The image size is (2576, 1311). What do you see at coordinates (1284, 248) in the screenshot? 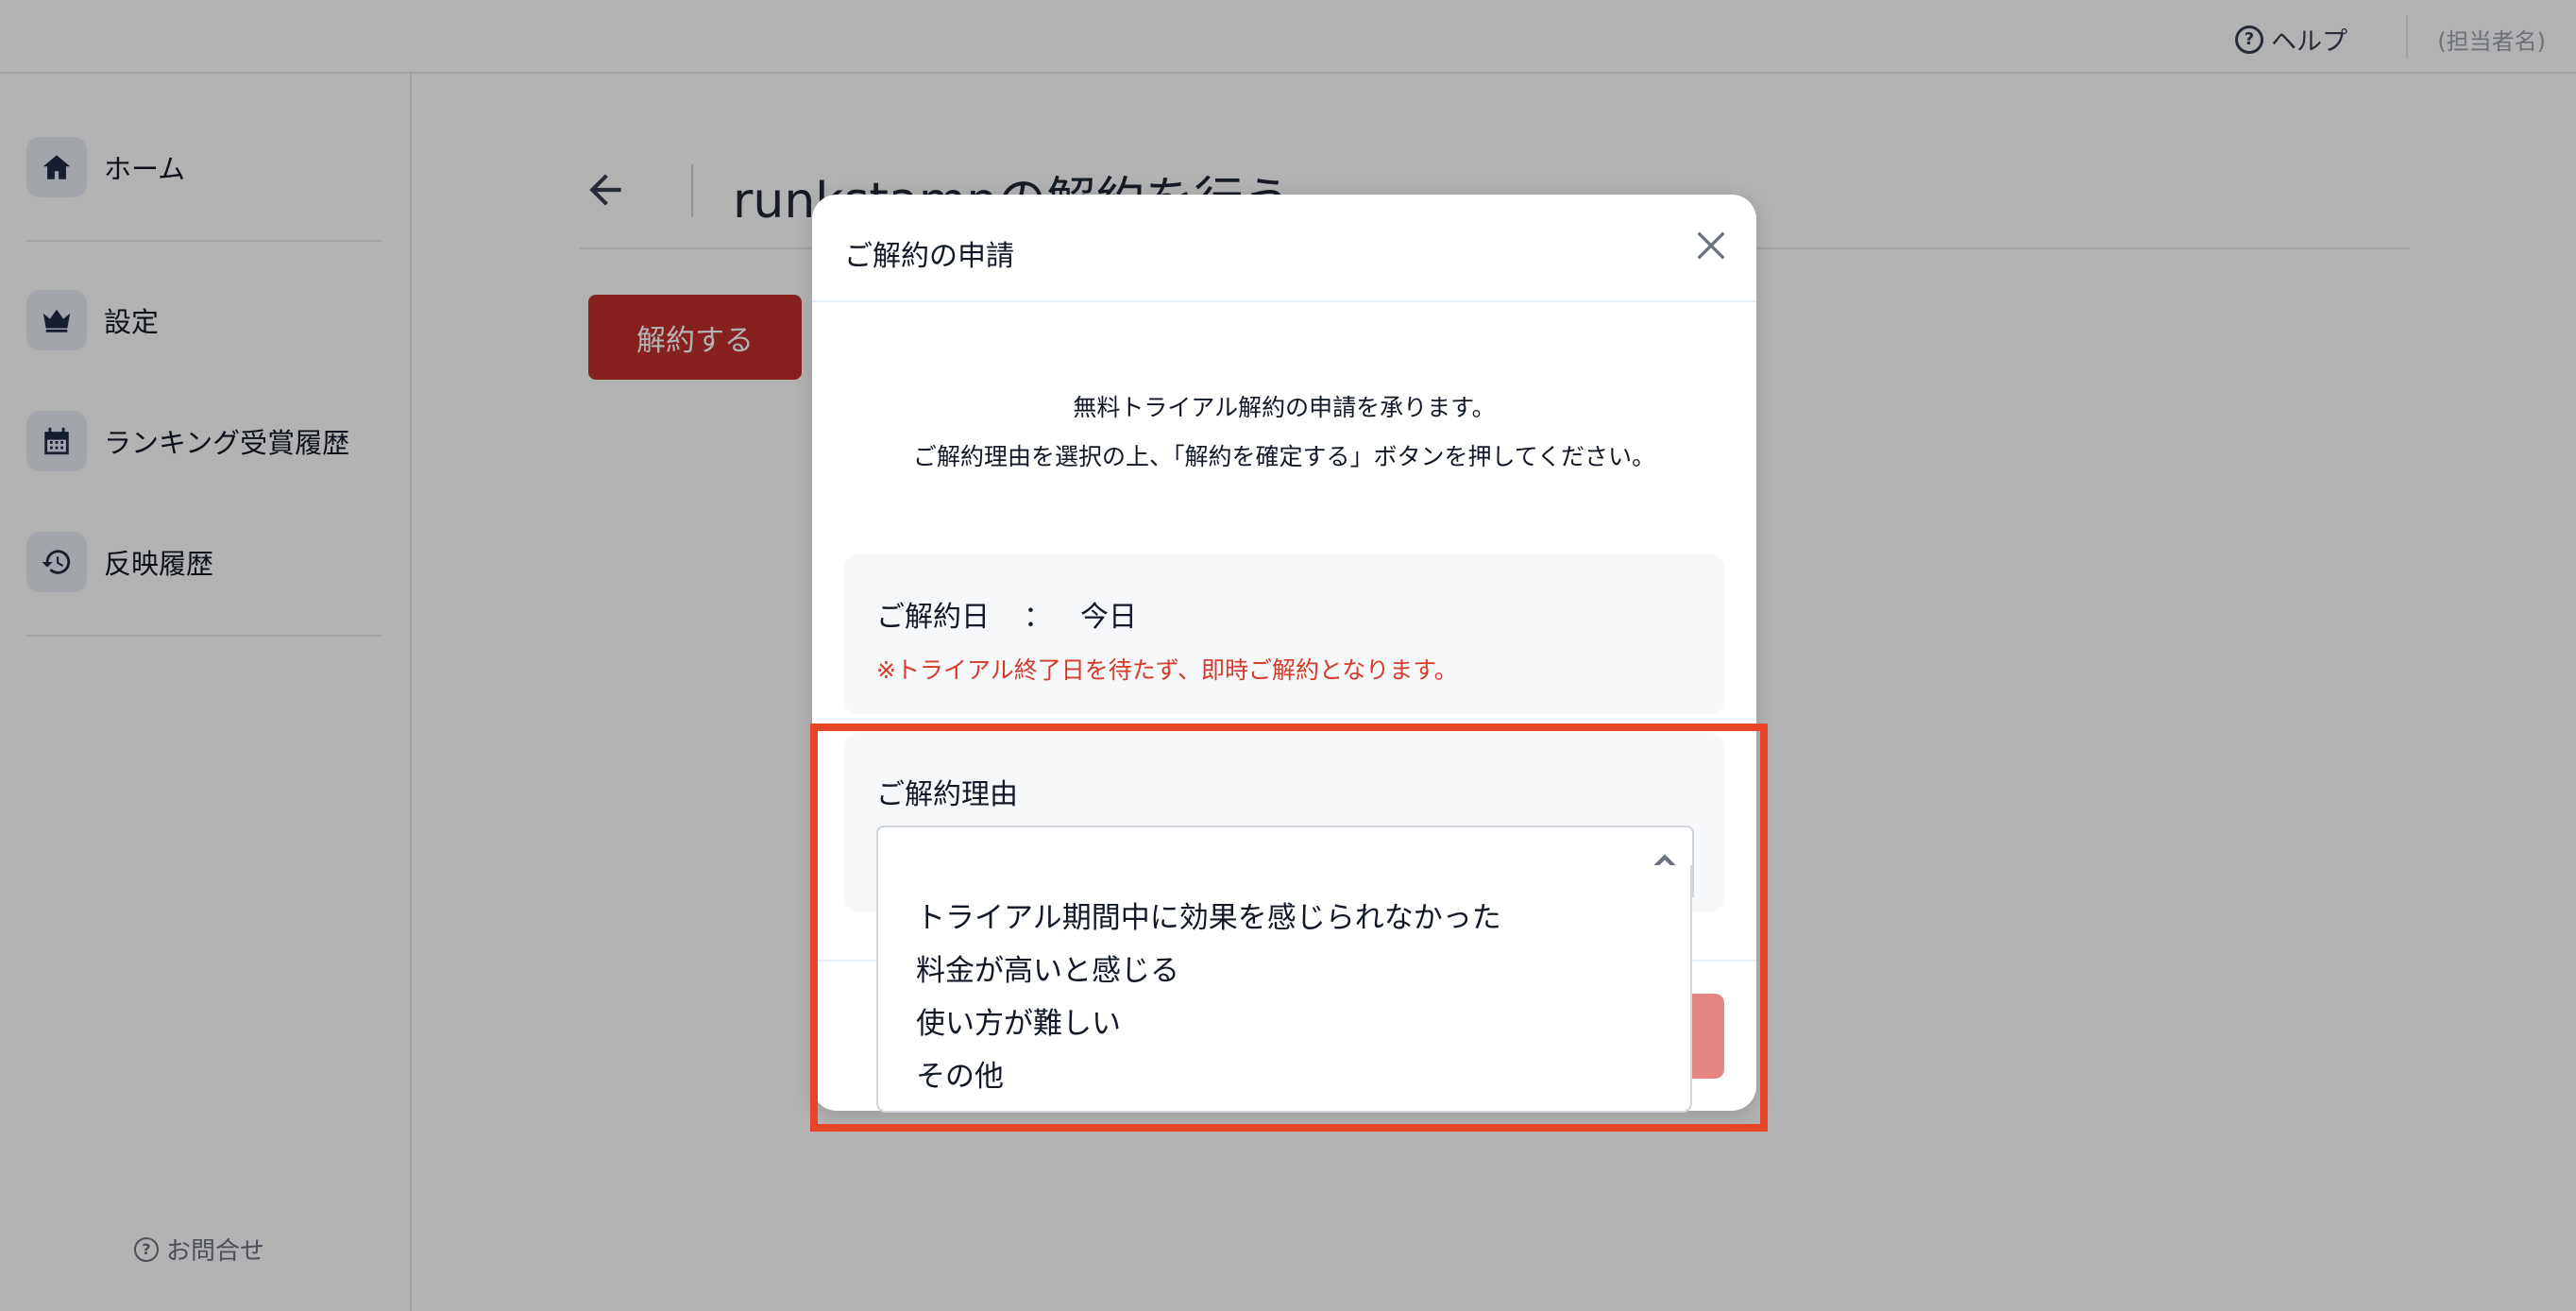
I see `modal-header: ご解約の申請` at bounding box center [1284, 248].